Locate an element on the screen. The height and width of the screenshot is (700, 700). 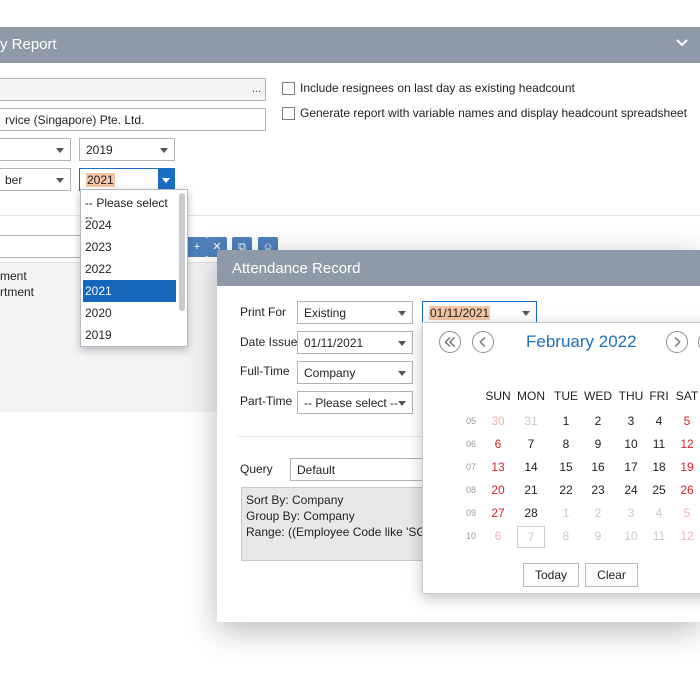
today-button: Today is located at coordinates (551, 575).